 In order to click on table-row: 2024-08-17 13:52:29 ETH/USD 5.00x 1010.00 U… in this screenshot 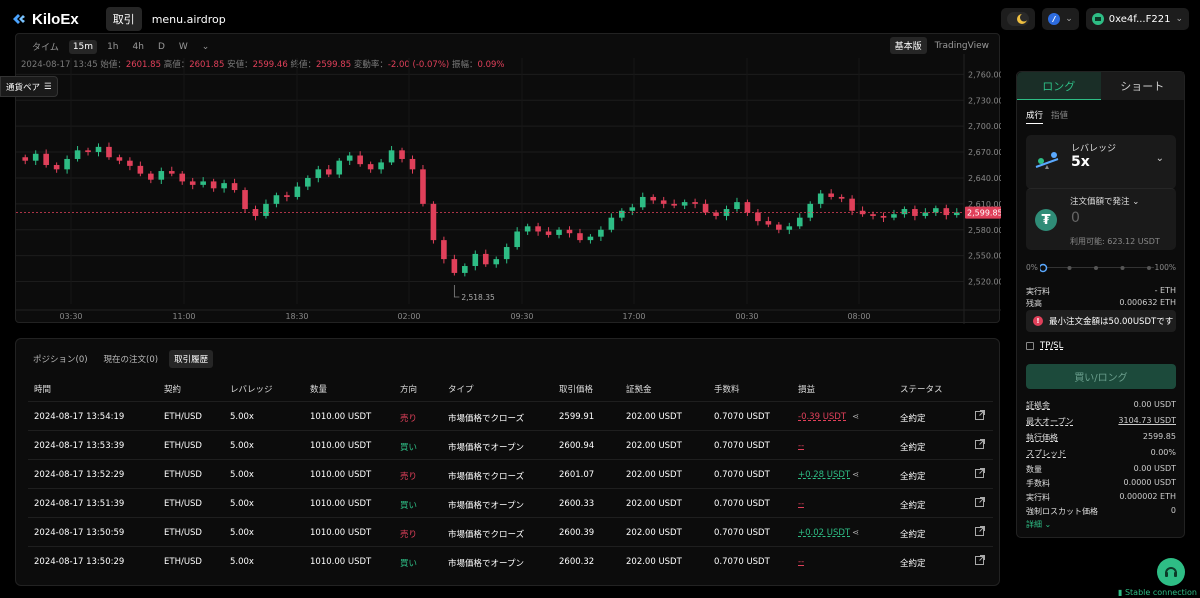, I will do `click(510, 473)`.